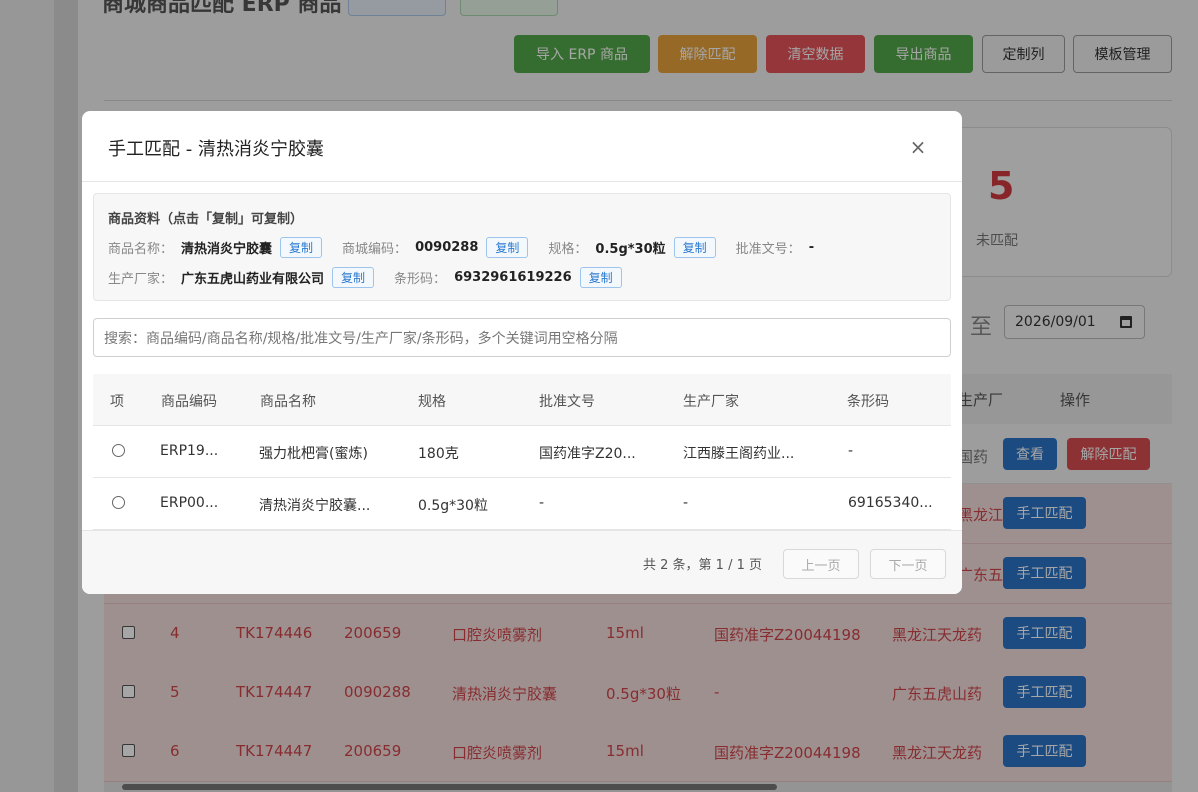 The image size is (1198, 792). I want to click on table-cell-approval: -, so click(542, 503).